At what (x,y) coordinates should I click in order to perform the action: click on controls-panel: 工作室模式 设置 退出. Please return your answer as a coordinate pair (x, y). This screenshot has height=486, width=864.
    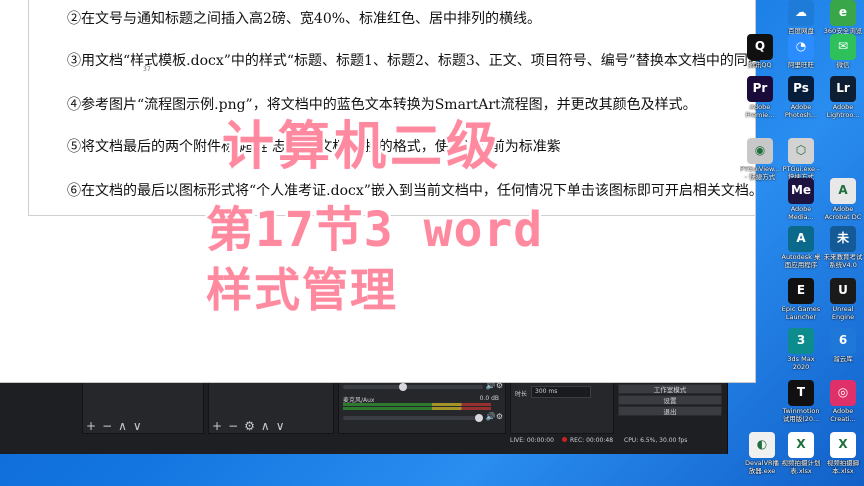
    Looking at the image, I should click on (670, 400).